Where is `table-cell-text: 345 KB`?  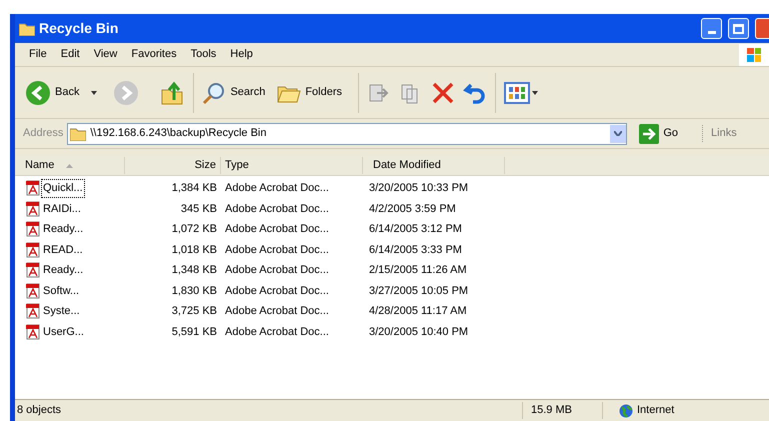
table-cell-text: 345 KB is located at coordinates (199, 209).